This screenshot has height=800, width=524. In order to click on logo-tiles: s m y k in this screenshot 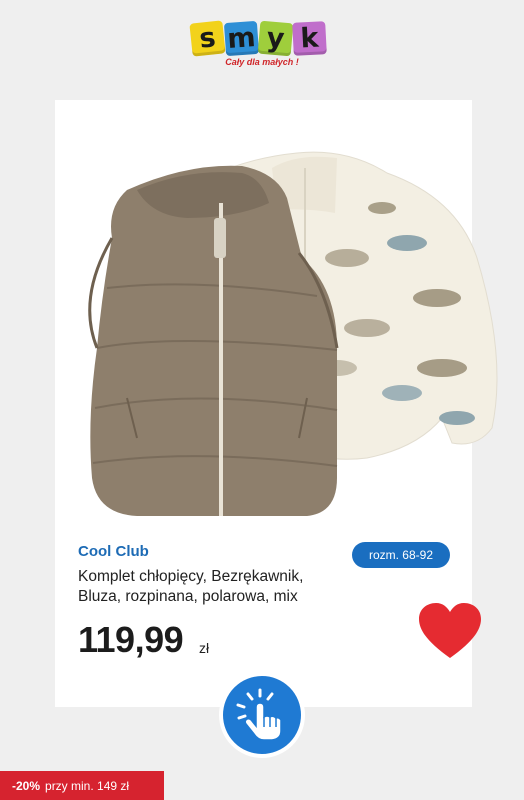, I will do `click(261, 38)`.